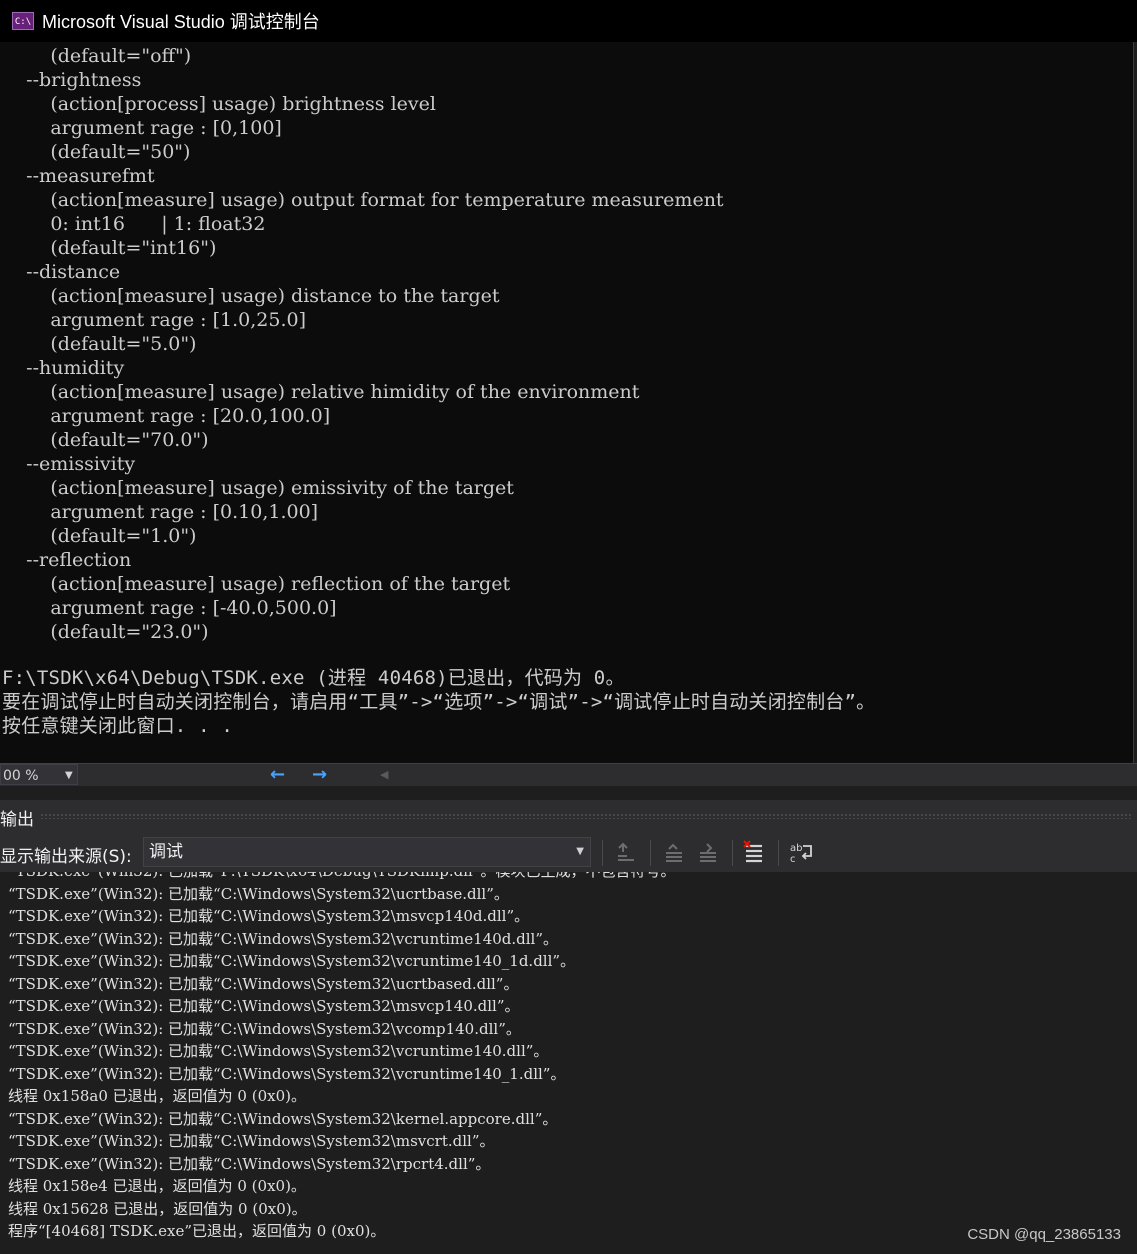 This screenshot has height=1254, width=1137. I want to click on find-message-button, so click(626, 852).